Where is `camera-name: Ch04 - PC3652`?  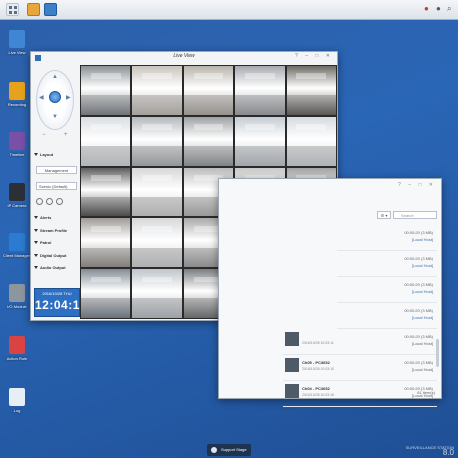
camera-name: Ch04 - PC3652 is located at coordinates (316, 388).